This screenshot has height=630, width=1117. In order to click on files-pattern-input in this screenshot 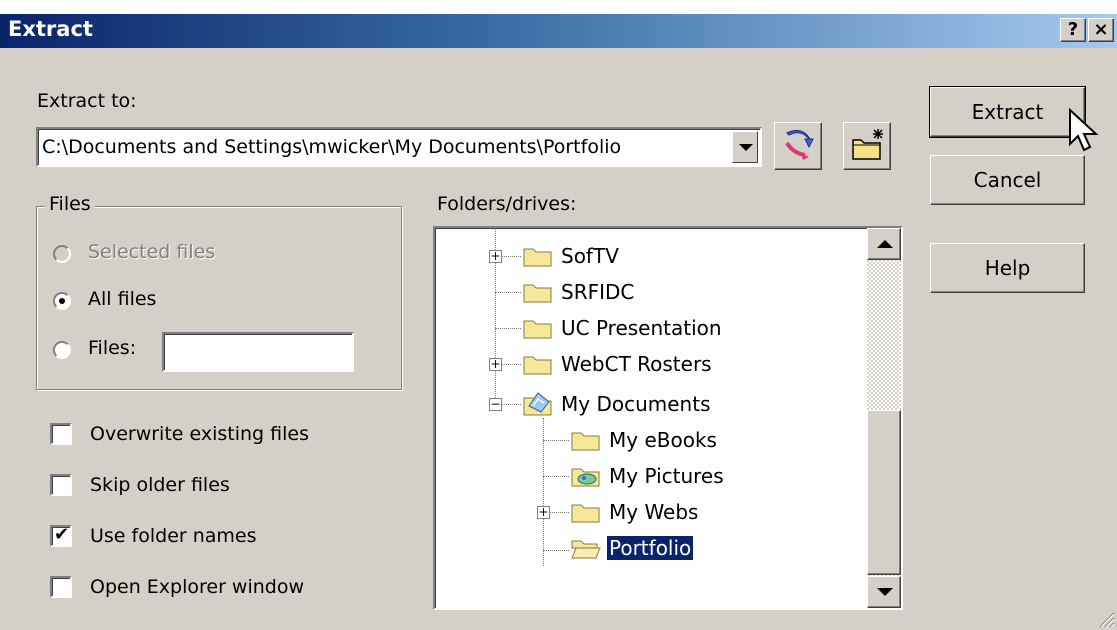, I will do `click(258, 352)`.